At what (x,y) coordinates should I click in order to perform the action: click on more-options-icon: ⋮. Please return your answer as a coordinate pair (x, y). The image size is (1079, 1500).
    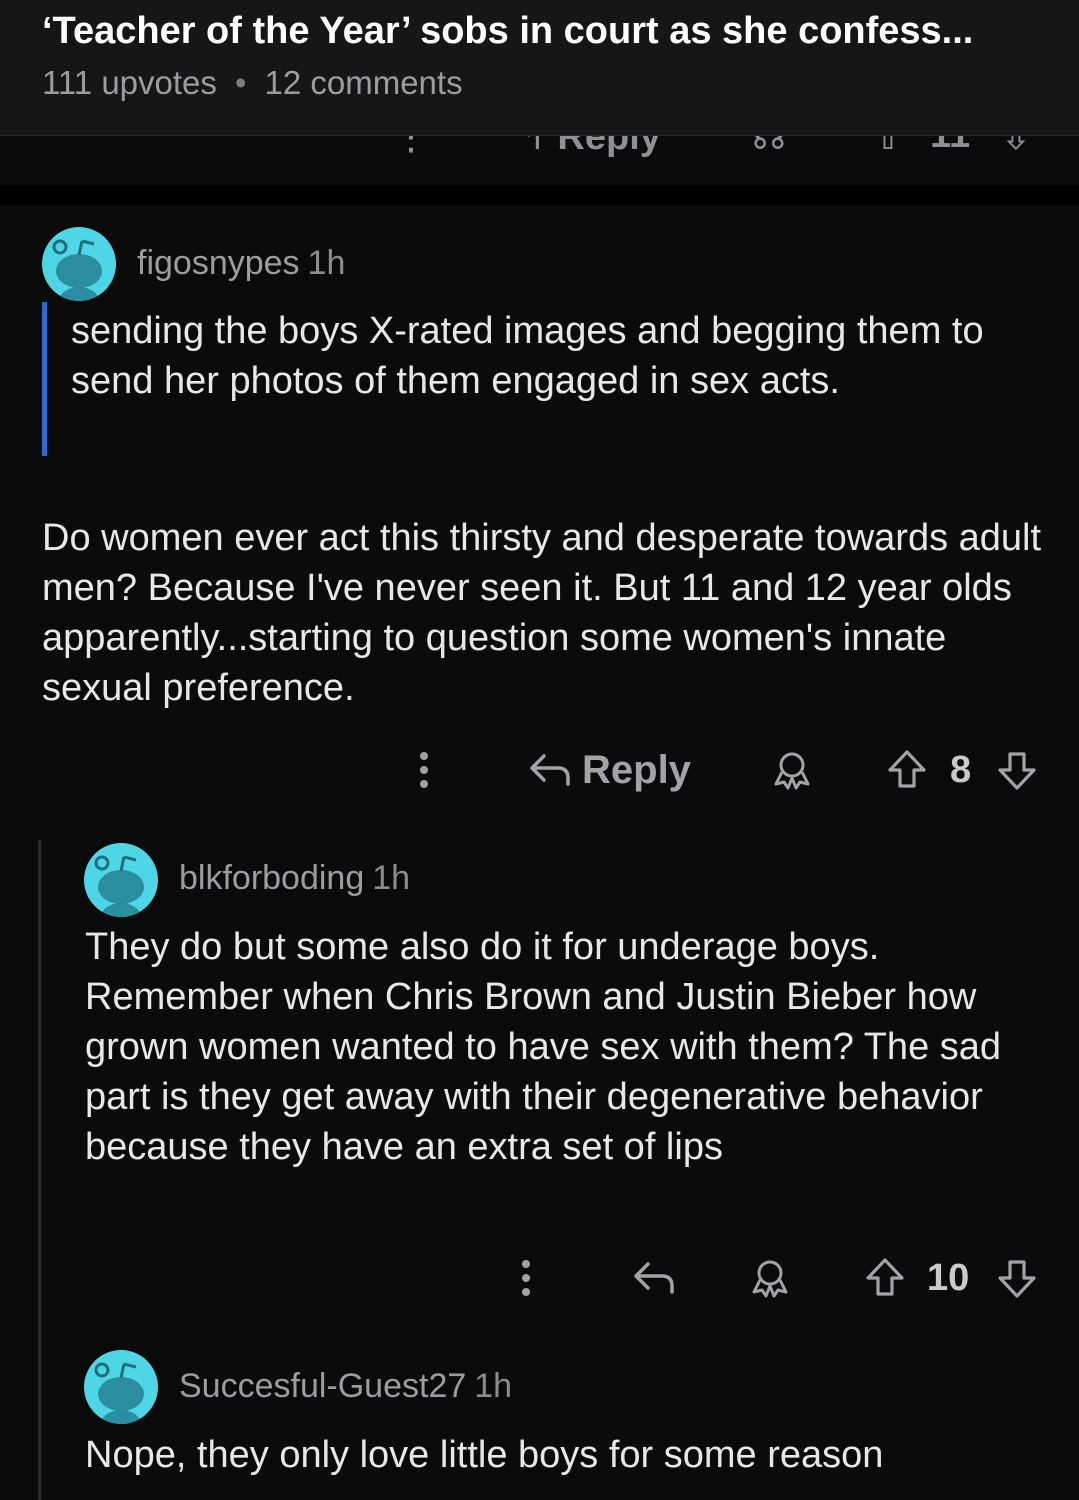
    Looking at the image, I should click on (411, 147).